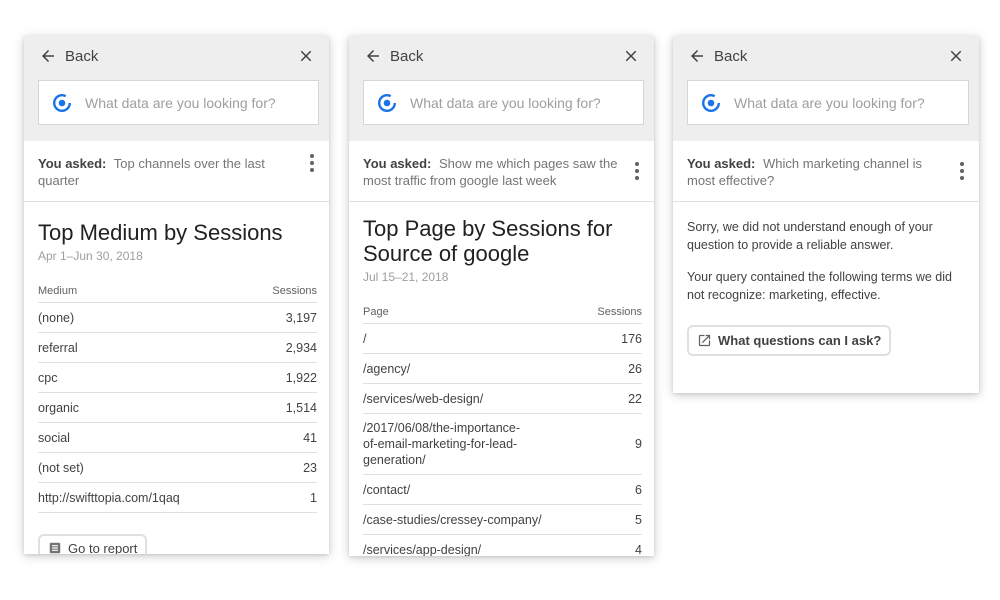 The height and width of the screenshot is (600, 1000). Describe the element at coordinates (406, 277) in the screenshot. I see `date-range: Jul 15–21, 2018` at that location.